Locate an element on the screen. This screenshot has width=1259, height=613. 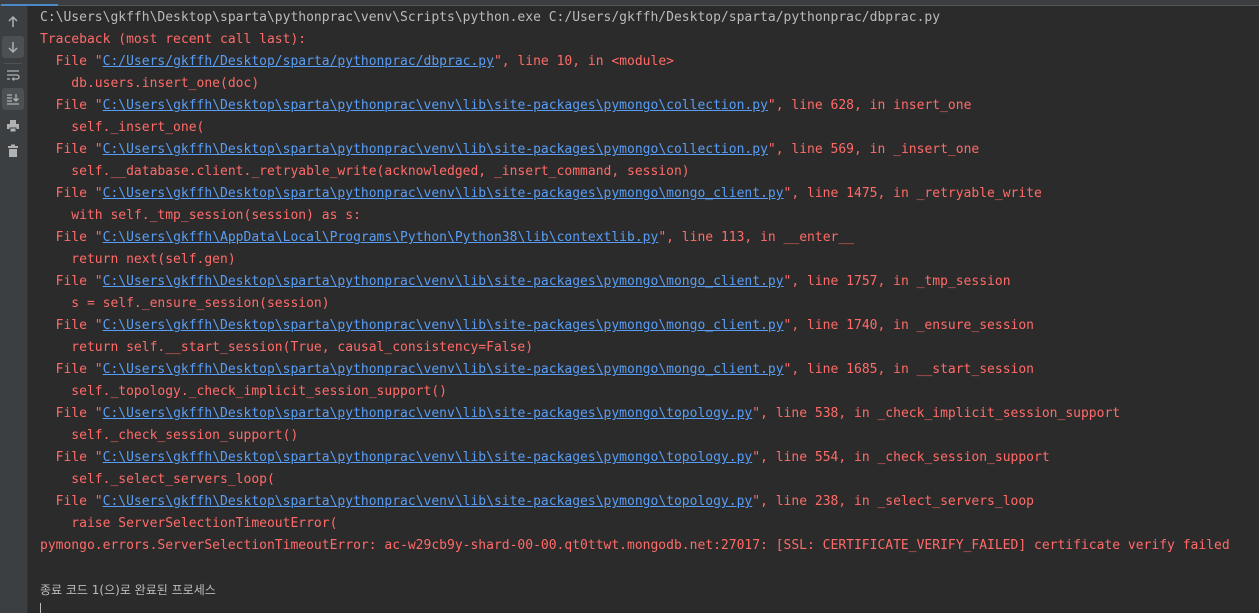
arrow-down-icon is located at coordinates (13, 48).